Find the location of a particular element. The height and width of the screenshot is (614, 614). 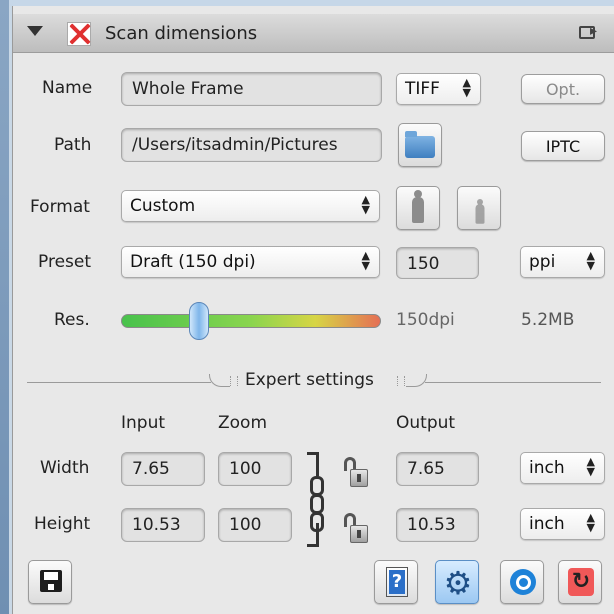

width-zoom-field: 100 is located at coordinates (255, 469).